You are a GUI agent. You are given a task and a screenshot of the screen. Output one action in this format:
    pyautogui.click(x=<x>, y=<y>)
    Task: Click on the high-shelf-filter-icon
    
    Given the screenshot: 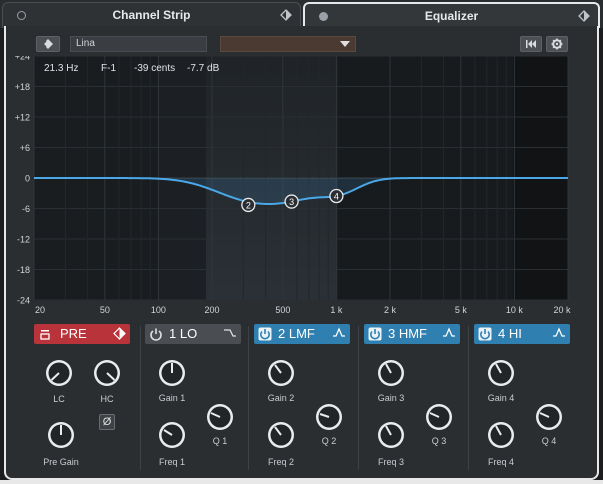 What is the action you would take?
    pyautogui.click(x=230, y=333)
    